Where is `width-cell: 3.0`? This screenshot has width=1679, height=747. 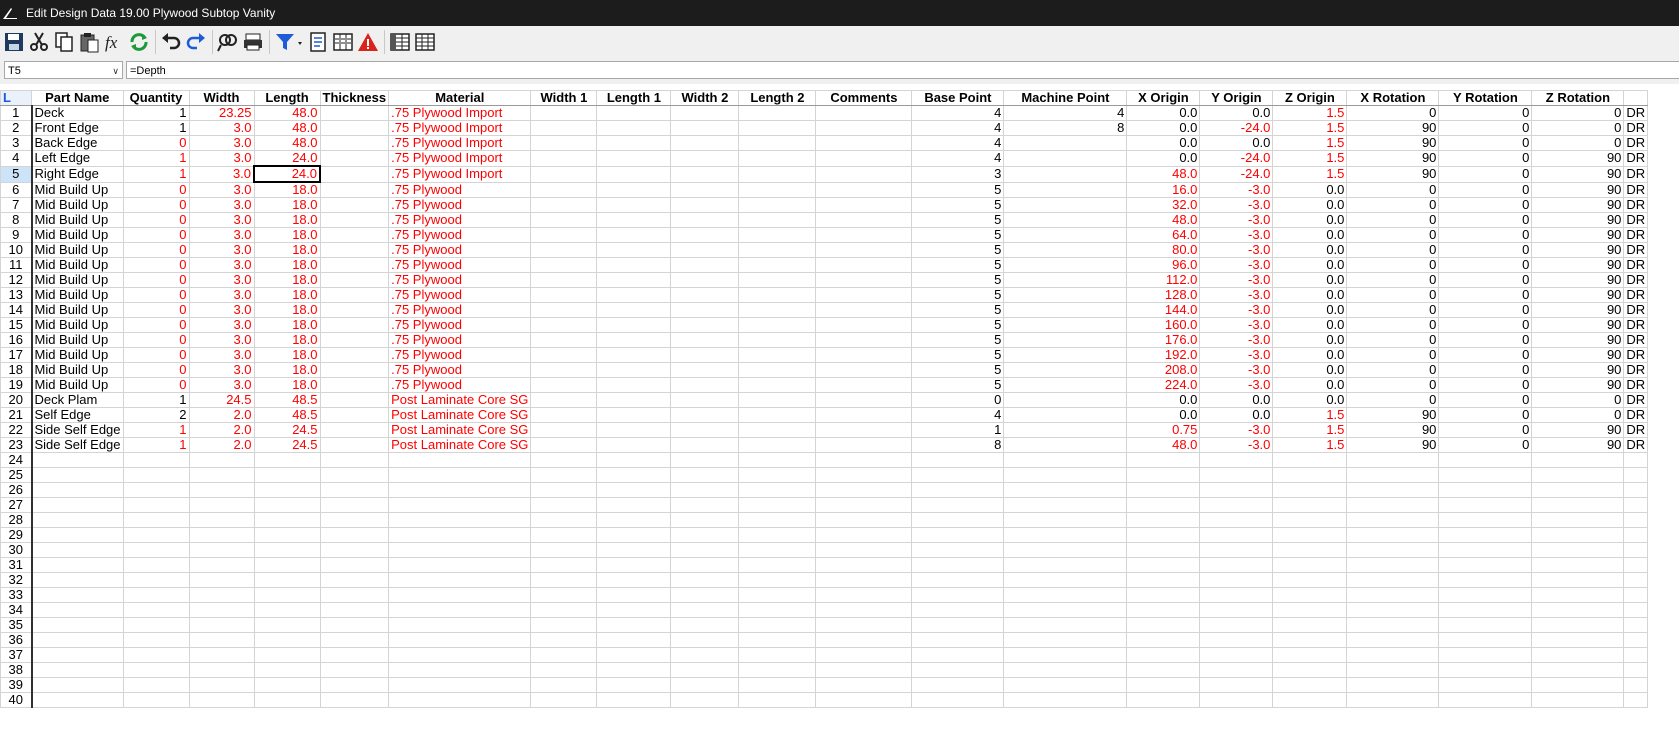 width-cell: 3.0 is located at coordinates (221, 370).